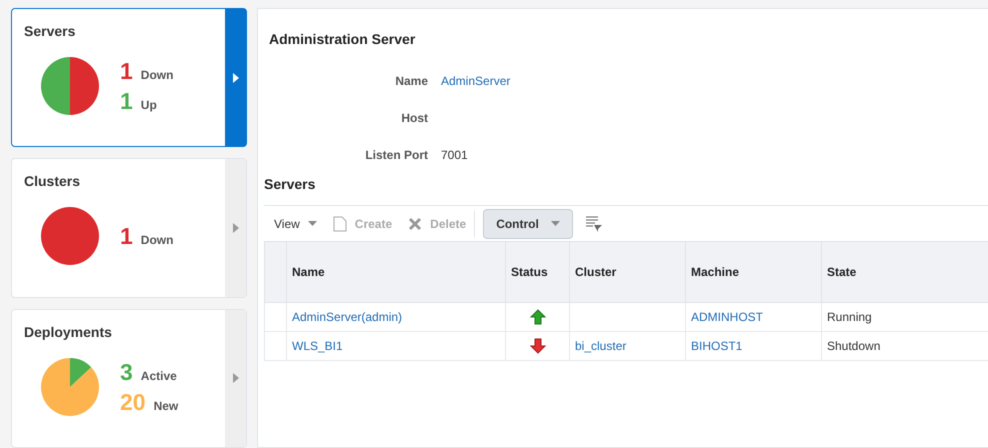 This screenshot has height=448, width=988. Describe the element at coordinates (133, 402) in the screenshot. I see `stat-count: 20` at that location.